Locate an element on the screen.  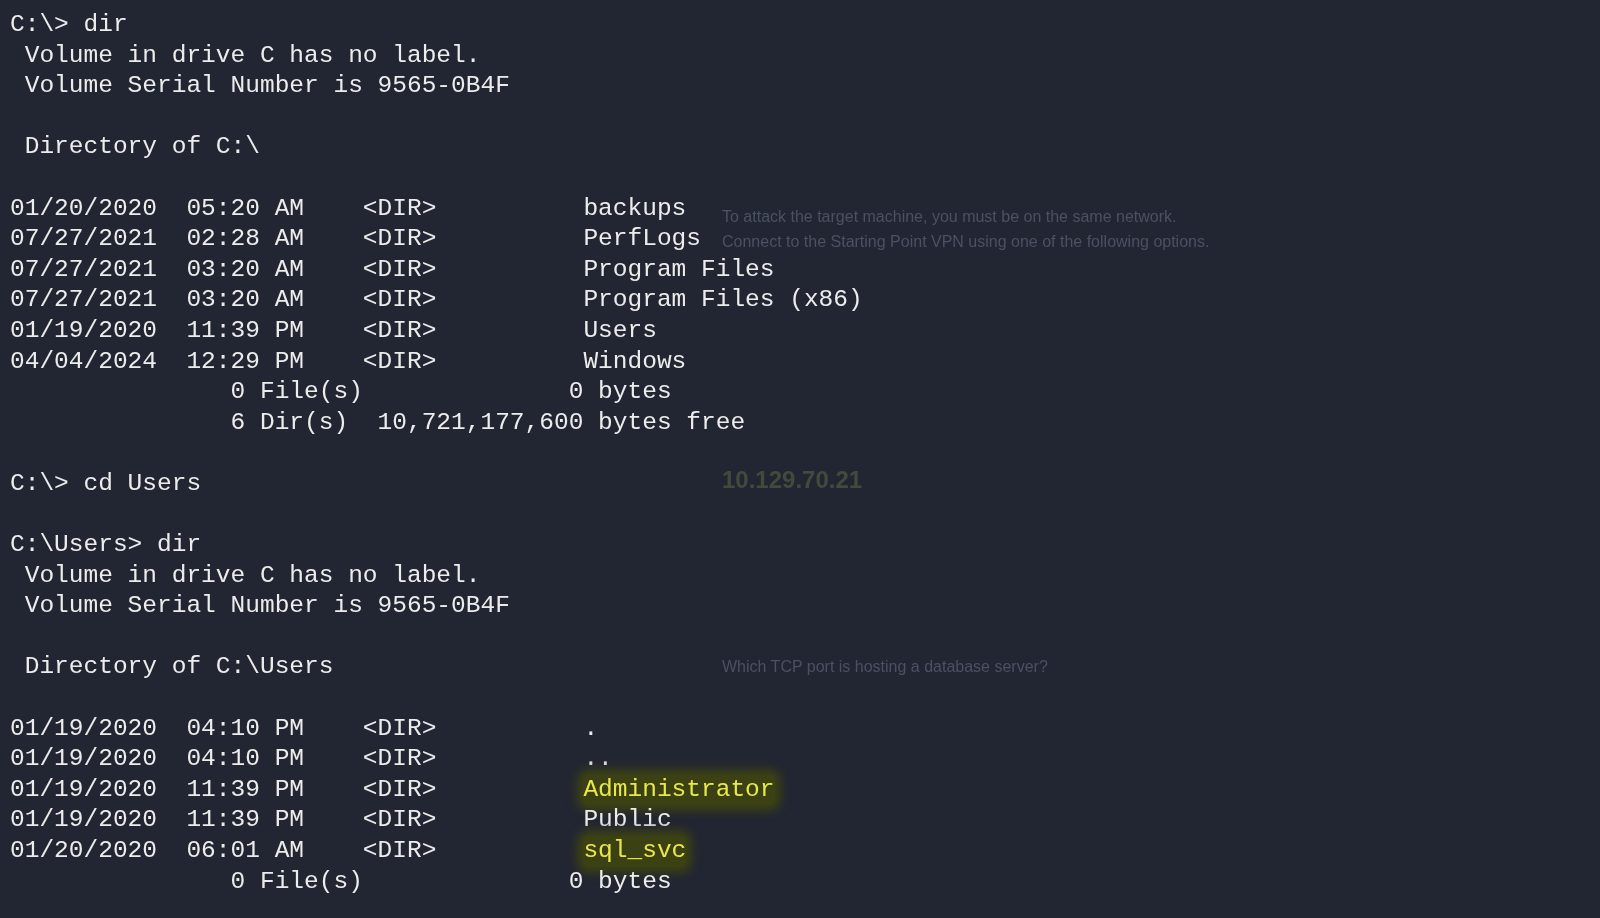
command-line: C:\> dir is located at coordinates (69, 25).